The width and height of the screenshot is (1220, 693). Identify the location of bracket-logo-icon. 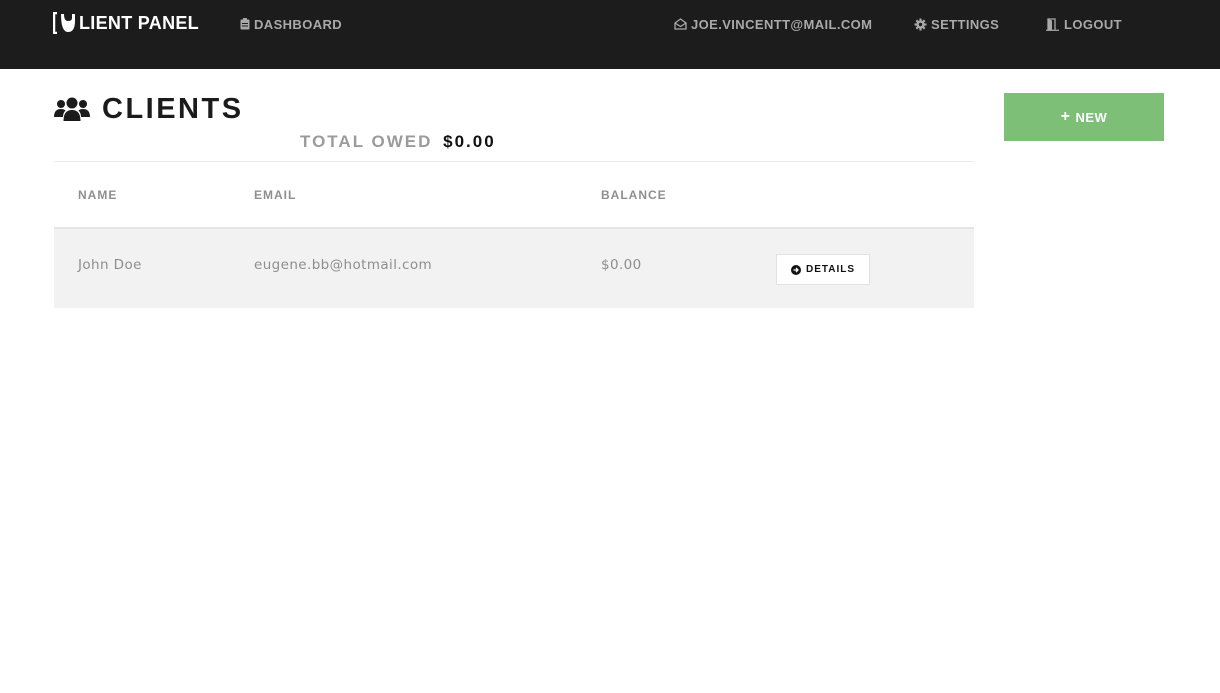
(65, 23).